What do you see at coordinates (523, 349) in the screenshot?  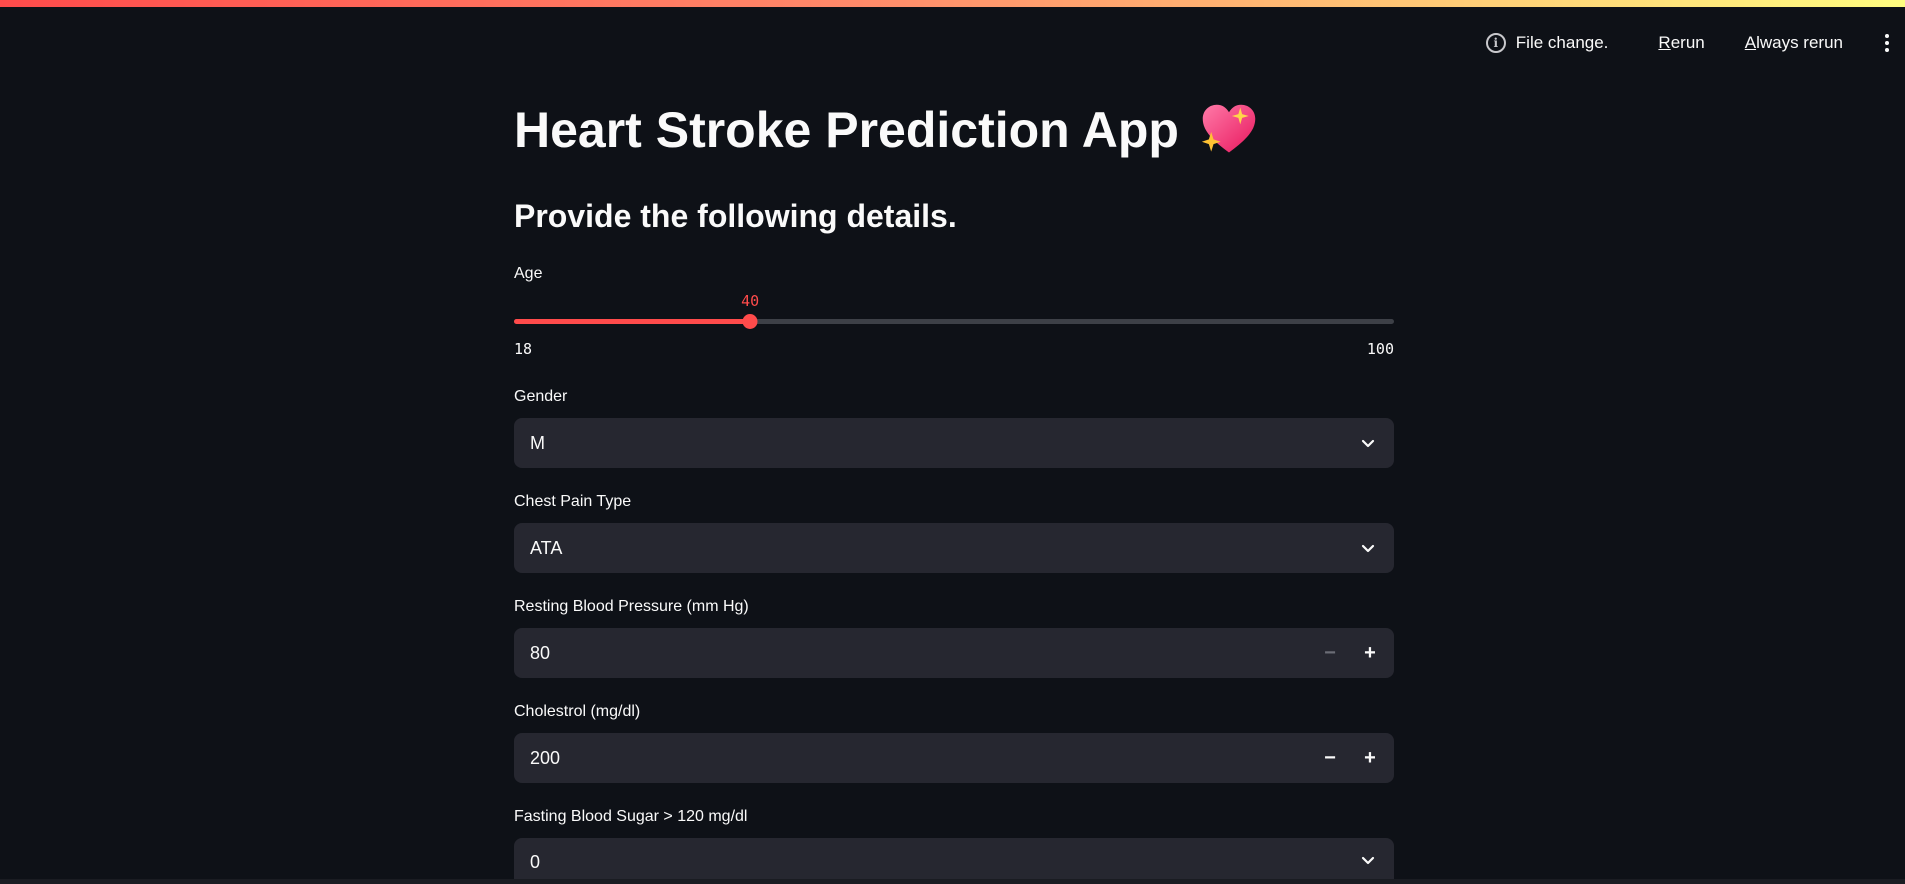 I see `age-slider-min: 18` at bounding box center [523, 349].